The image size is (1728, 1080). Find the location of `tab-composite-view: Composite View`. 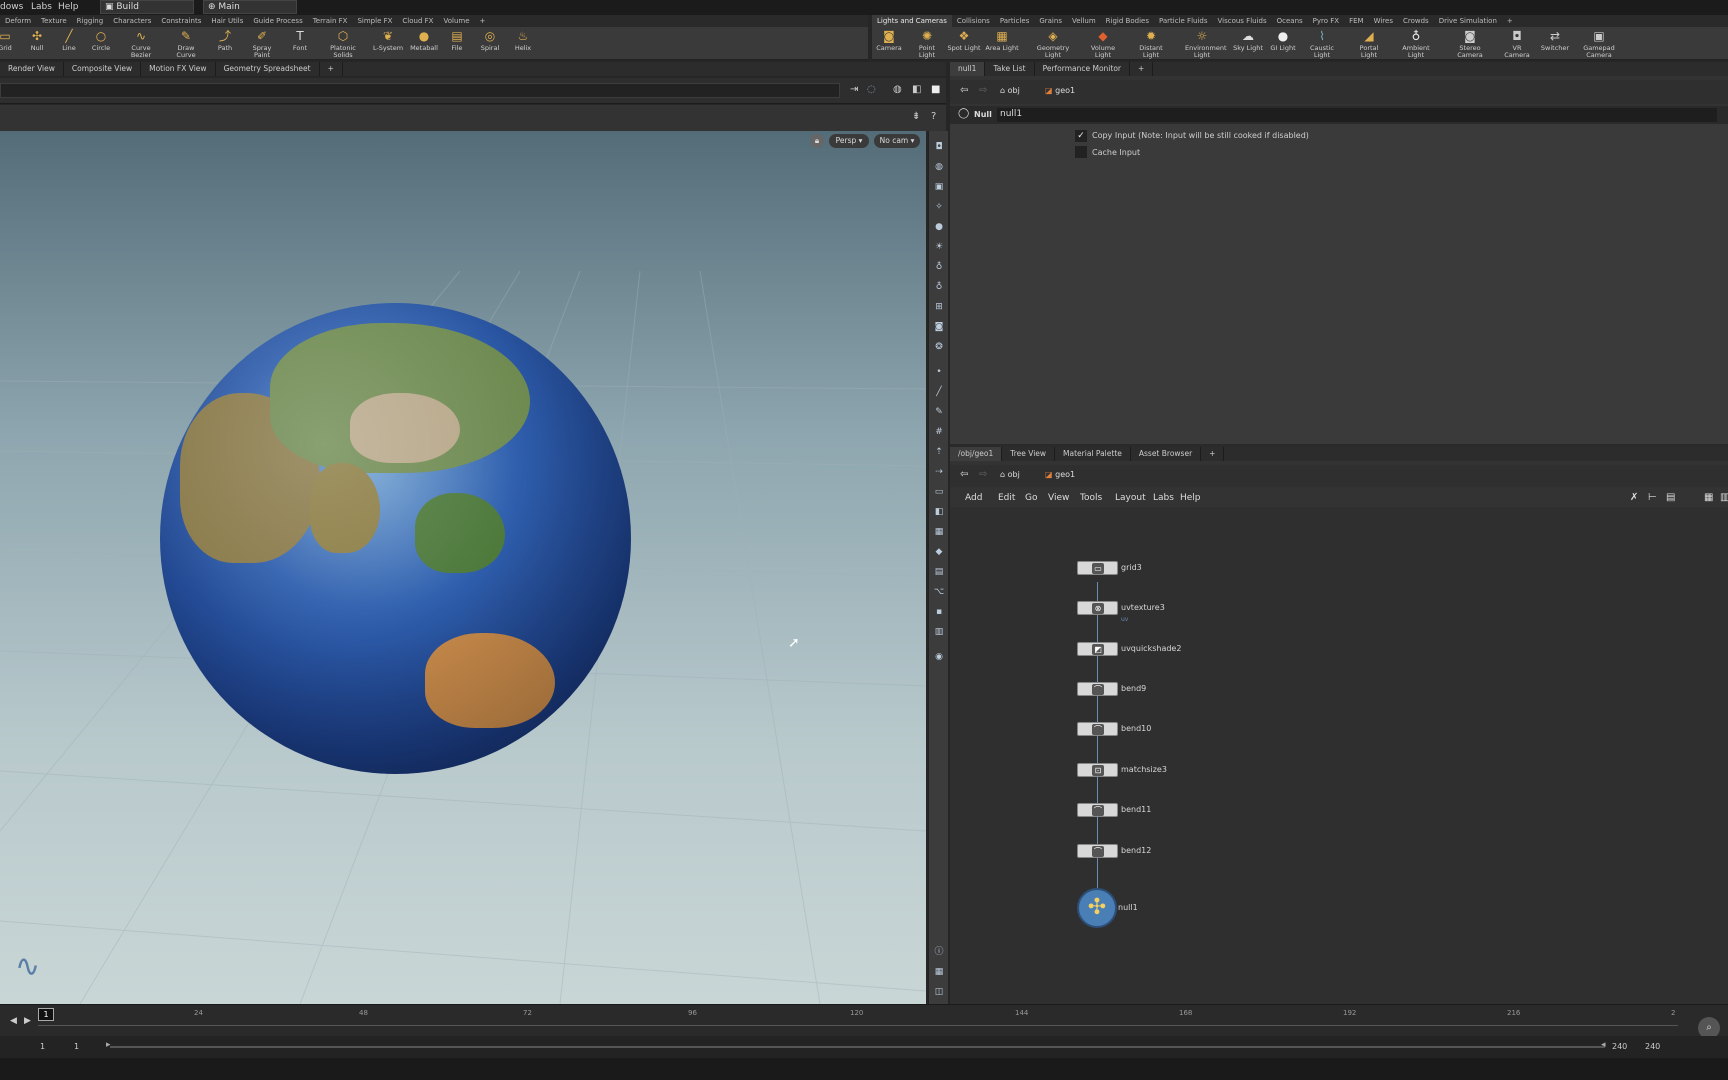

tab-composite-view: Composite View is located at coordinates (103, 69).